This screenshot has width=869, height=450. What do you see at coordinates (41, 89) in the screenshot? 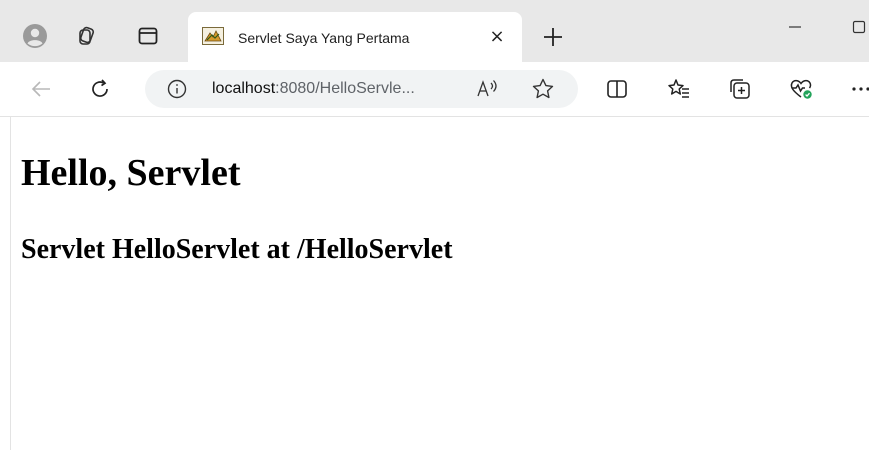
I see `back-icon` at bounding box center [41, 89].